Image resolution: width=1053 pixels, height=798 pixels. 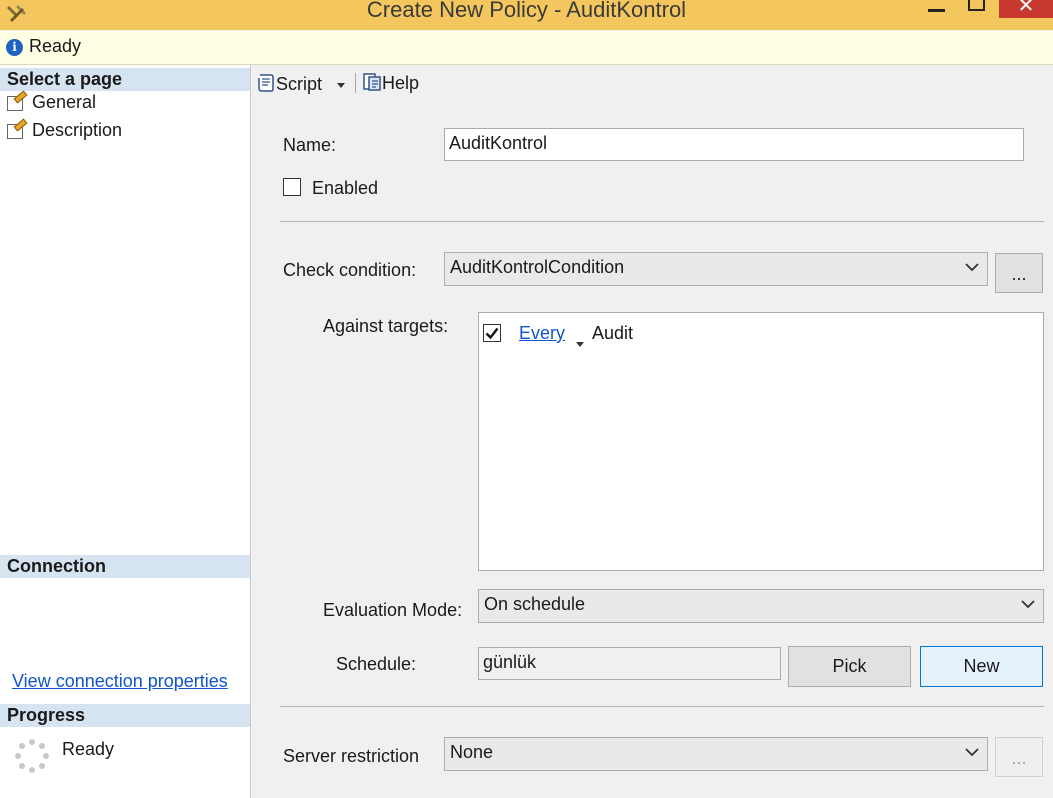 What do you see at coordinates (716, 754) in the screenshot?
I see `server-restriction-select: None` at bounding box center [716, 754].